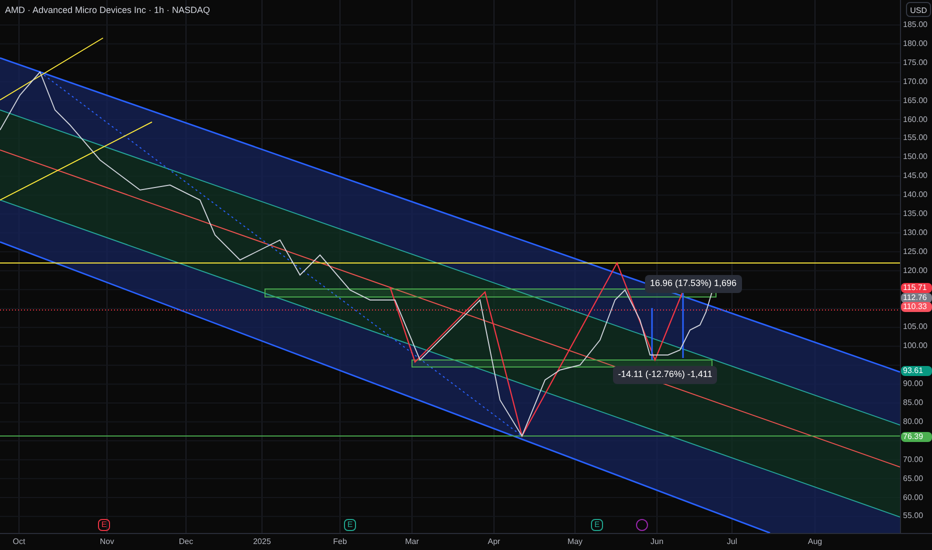 The height and width of the screenshot is (550, 932). Describe the element at coordinates (915, 62) in the screenshot. I see `price-label: 175.00` at that location.